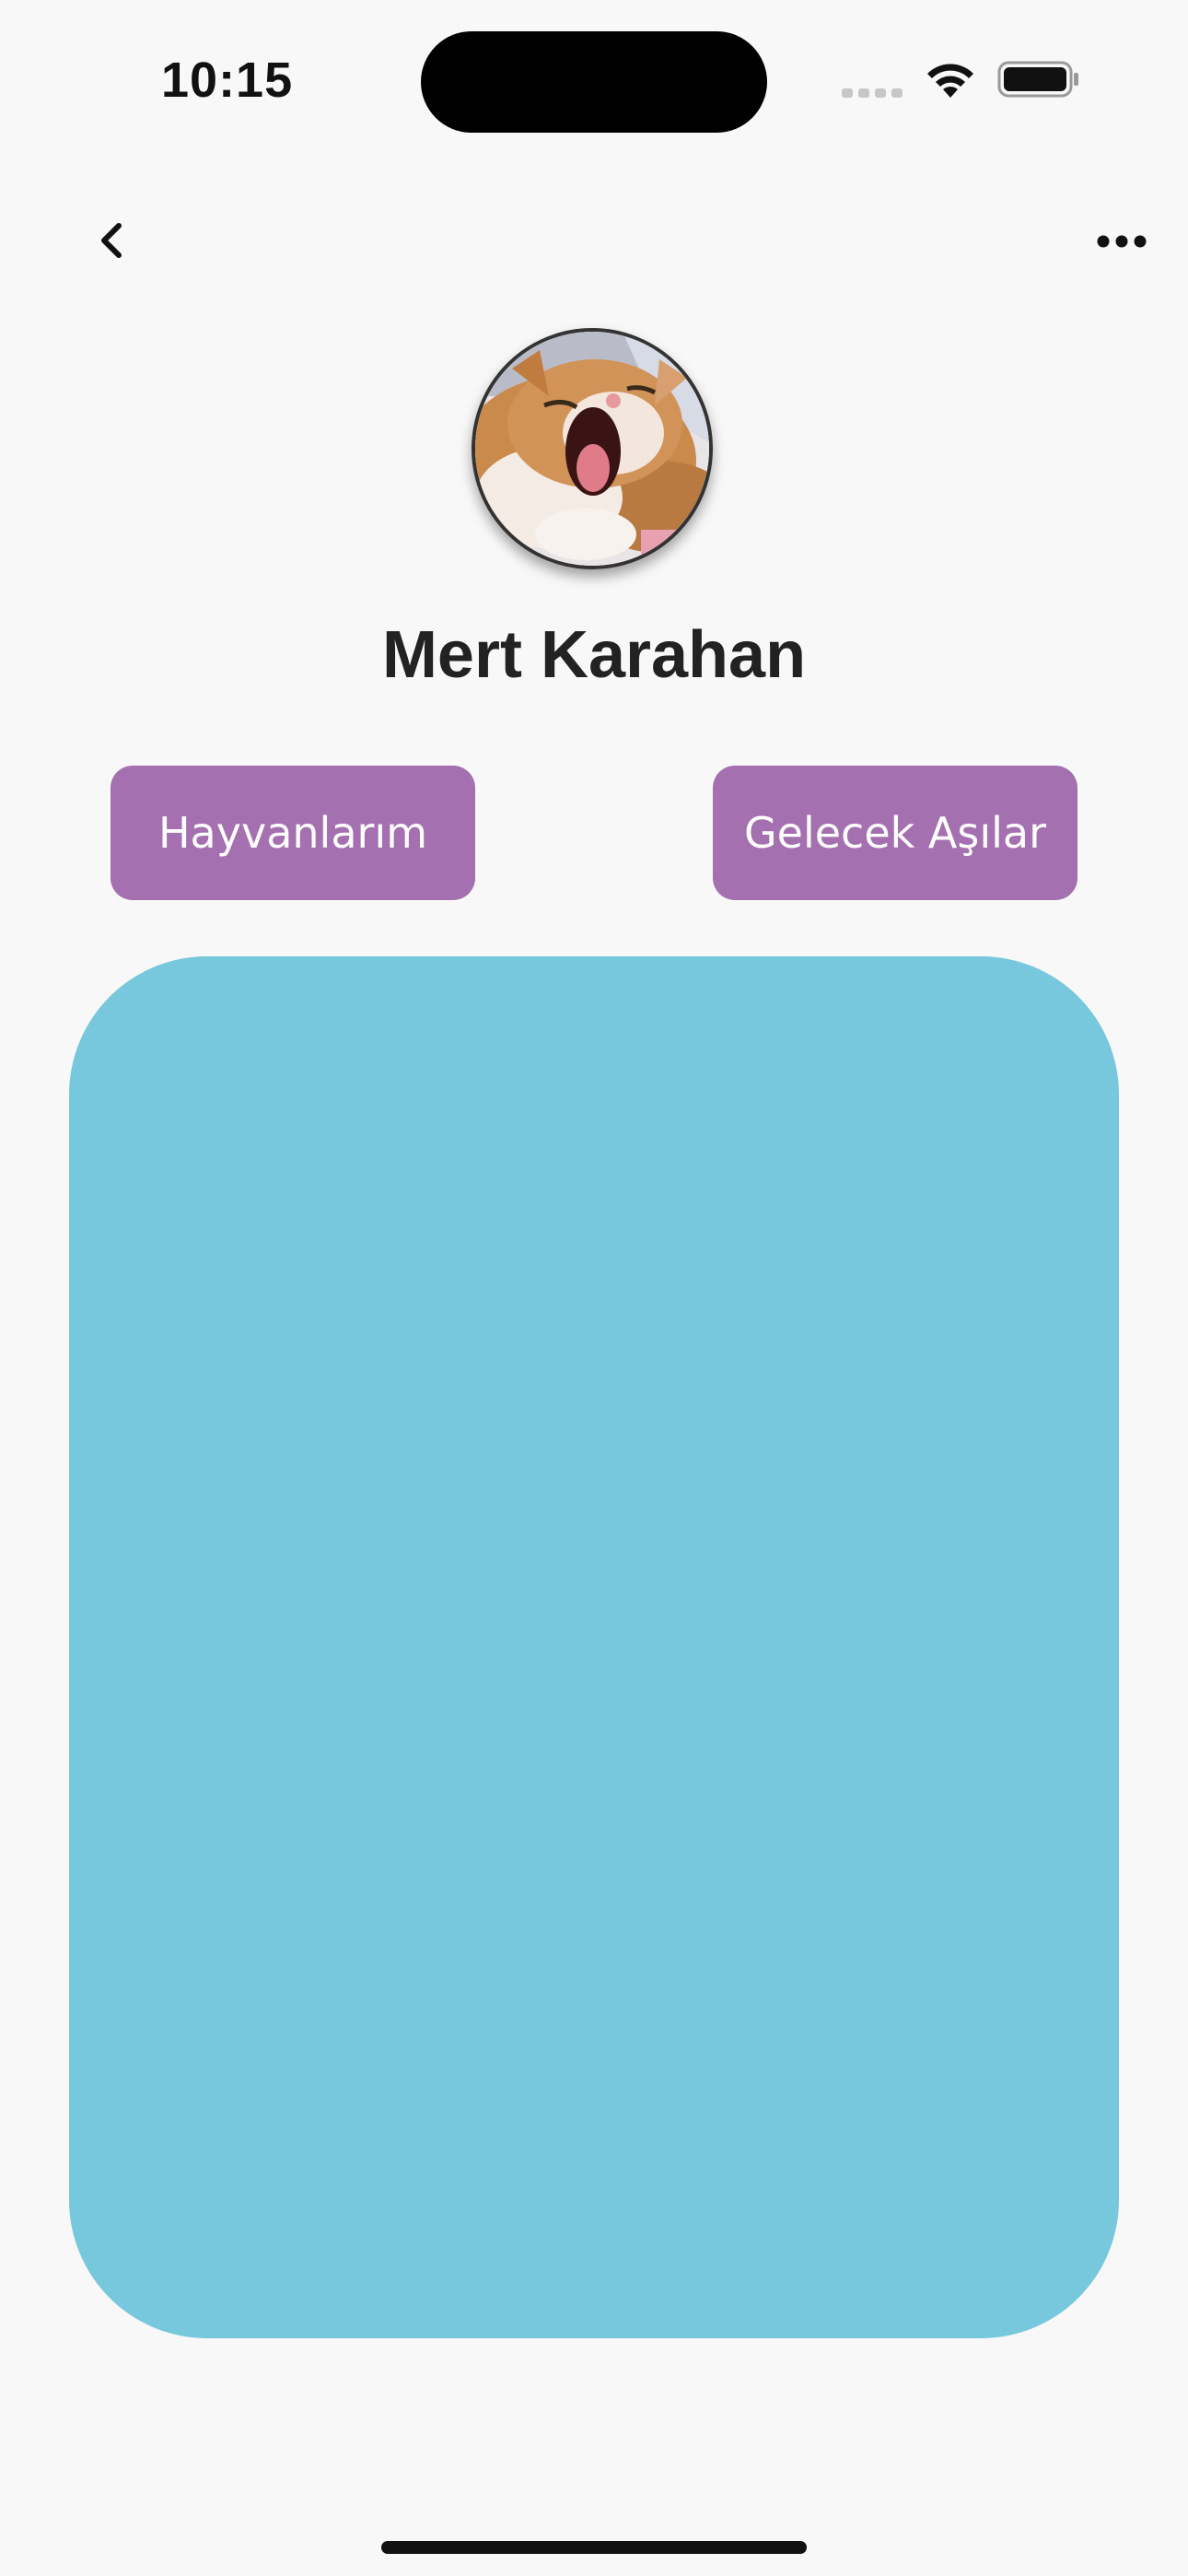 This screenshot has width=1188, height=2576. What do you see at coordinates (594, 655) in the screenshot?
I see `user-name: Mert Karahan` at bounding box center [594, 655].